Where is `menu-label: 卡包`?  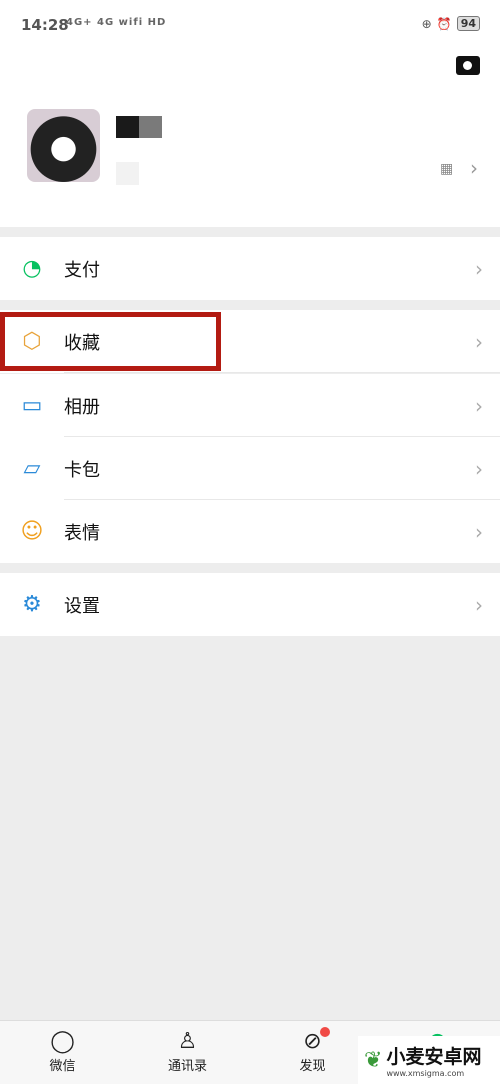 menu-label: 卡包 is located at coordinates (82, 470).